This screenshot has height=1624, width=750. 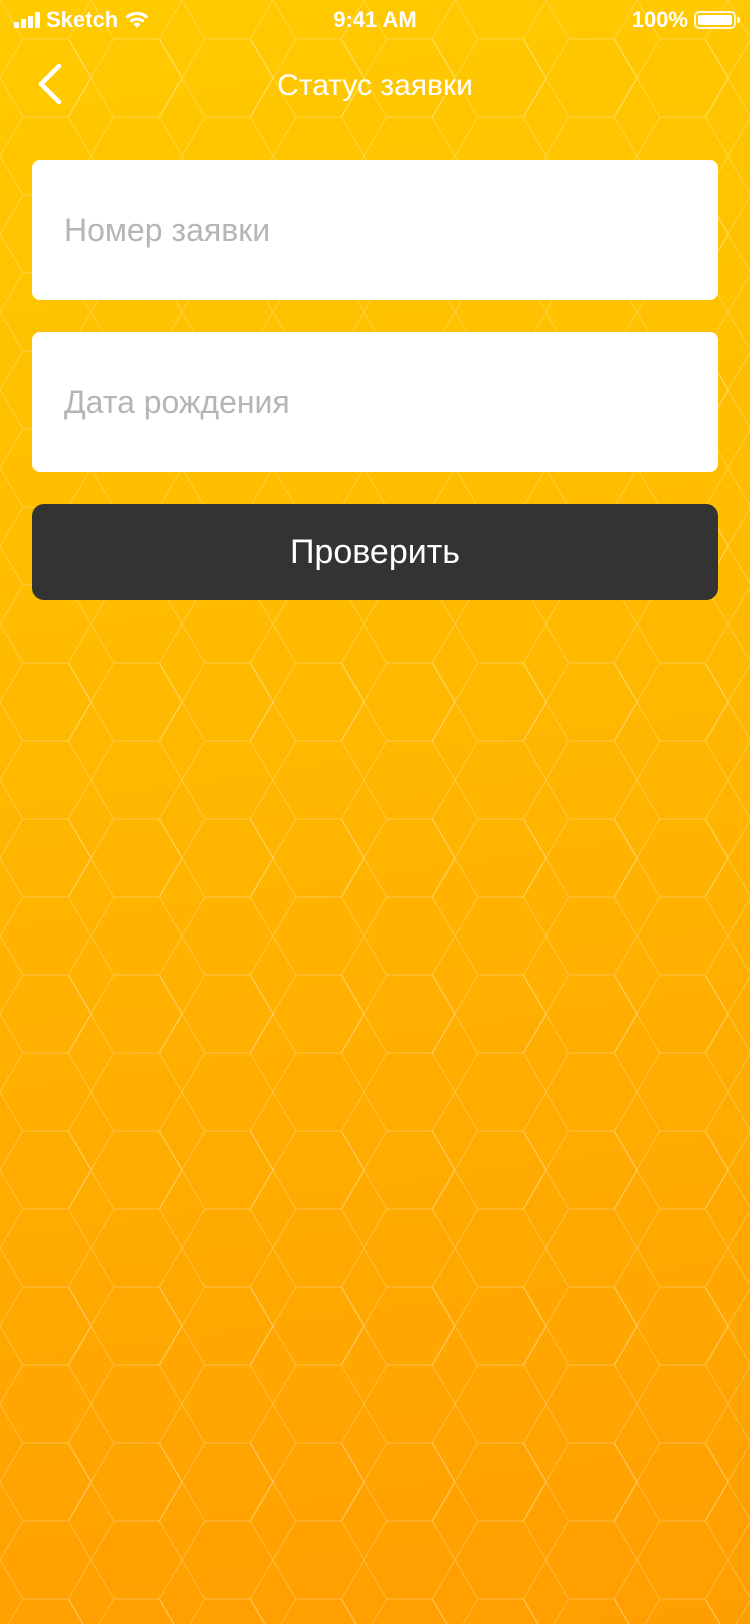 I want to click on status-bar-right: 100%, so click(x=685, y=20).